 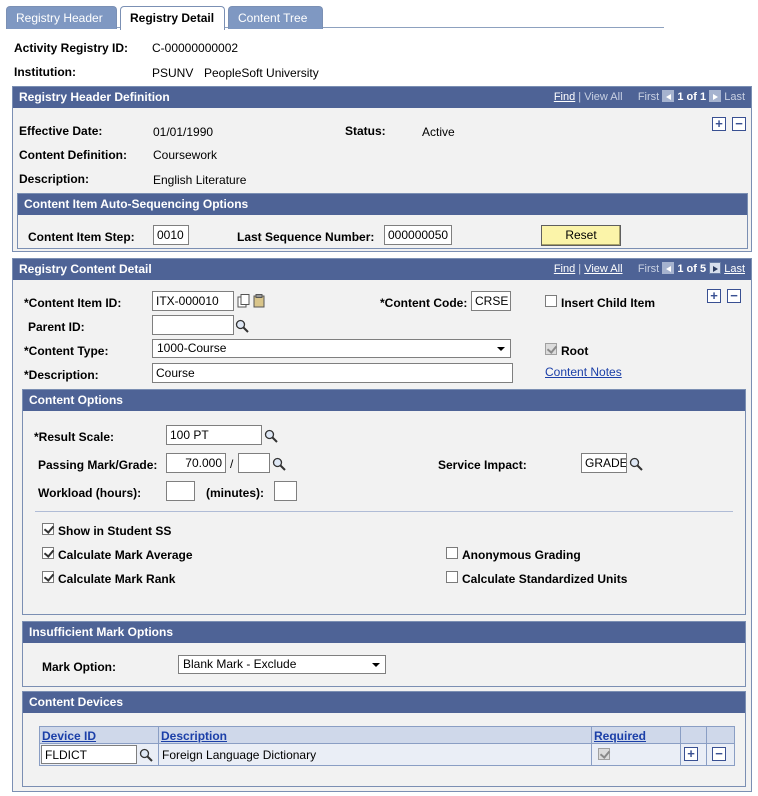 What do you see at coordinates (73, 303) in the screenshot?
I see `content-item-id-label: *Content Item ID:` at bounding box center [73, 303].